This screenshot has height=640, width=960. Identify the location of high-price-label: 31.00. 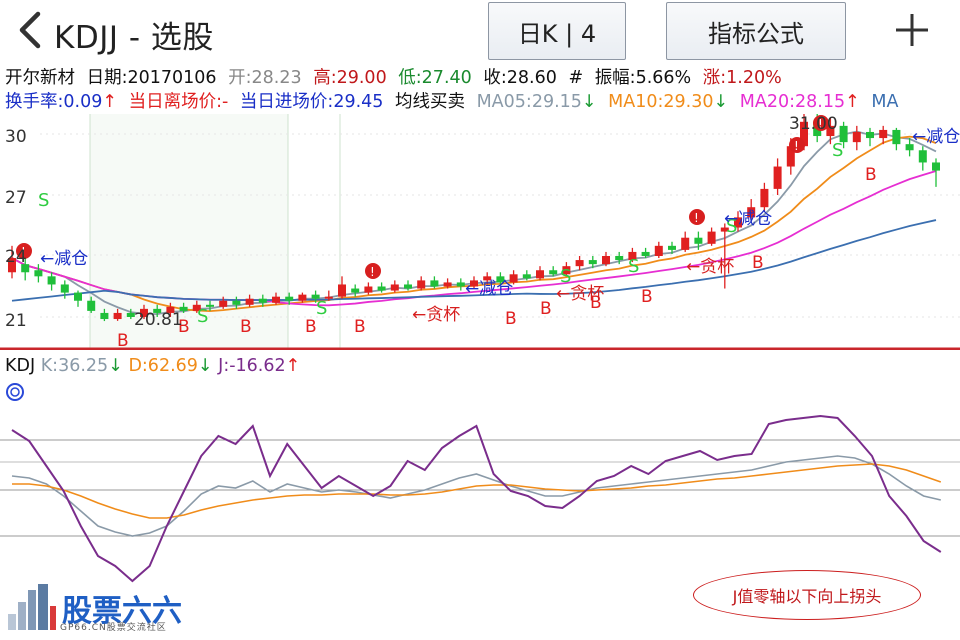
(813, 124).